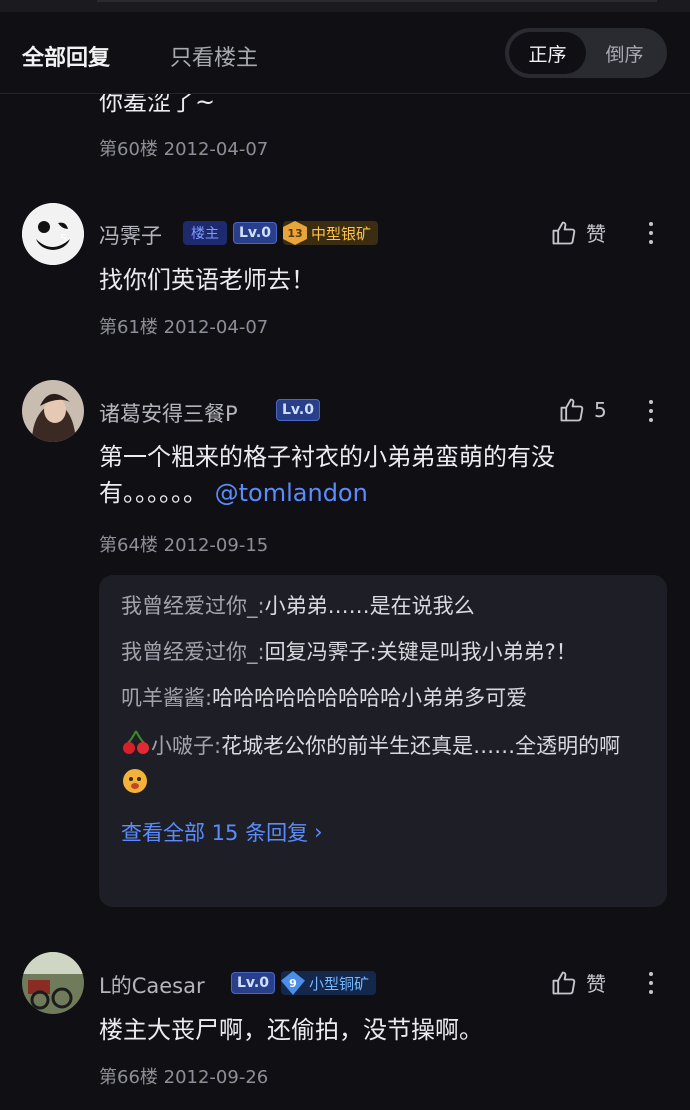 The width and height of the screenshot is (690, 1110). I want to click on username: L的Caesar, so click(152, 985).